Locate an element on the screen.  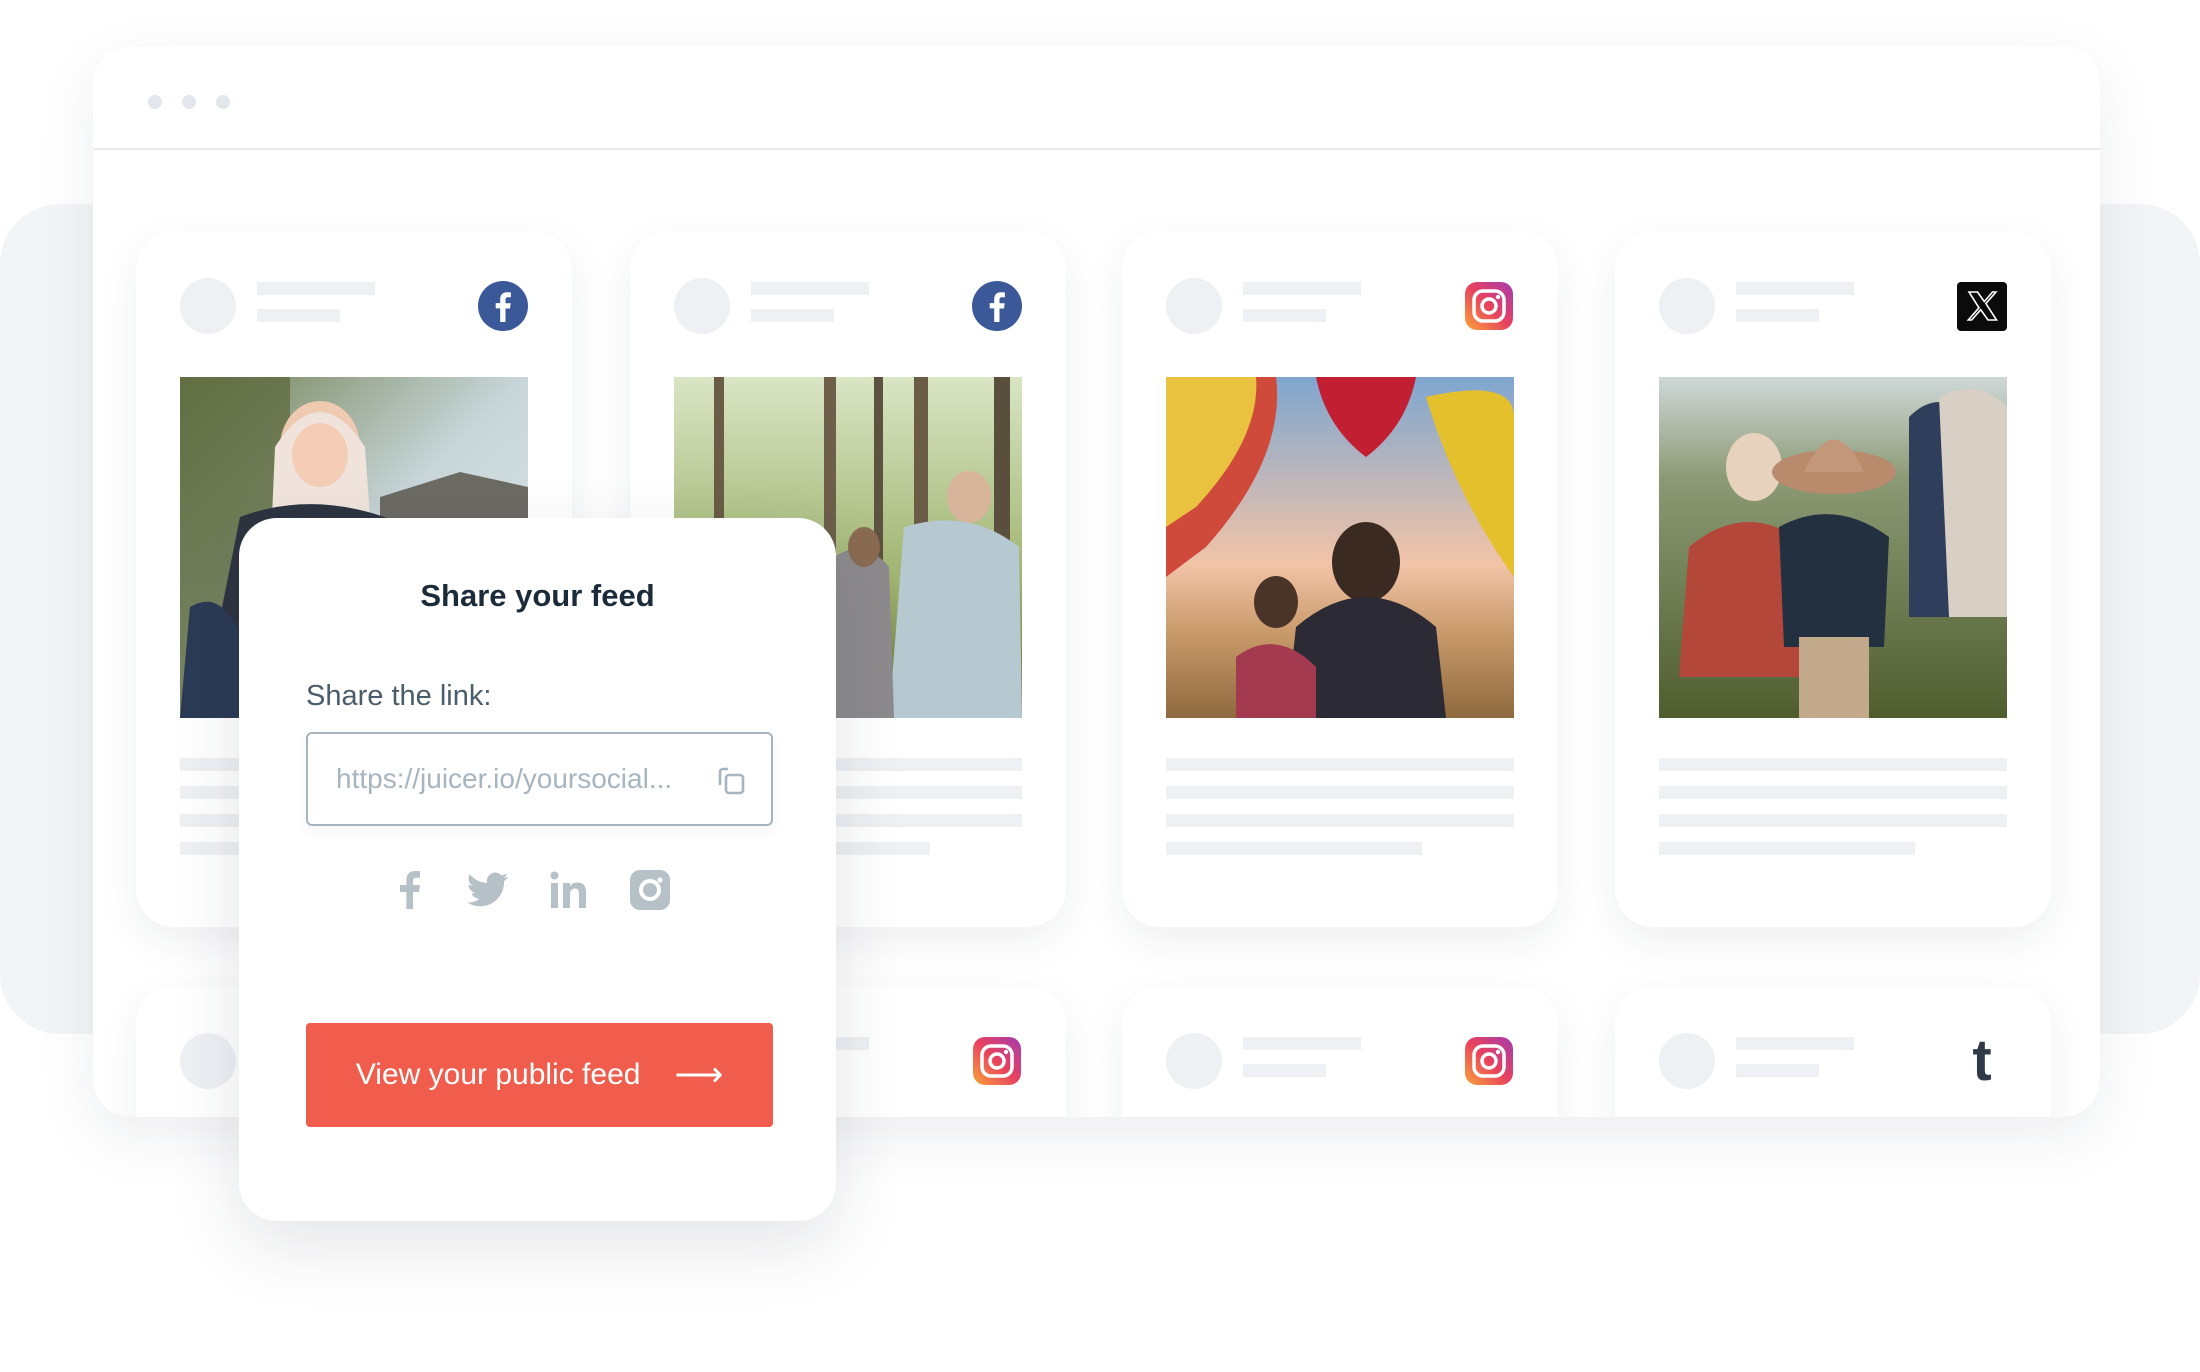
share-link-input is located at coordinates (526, 779).